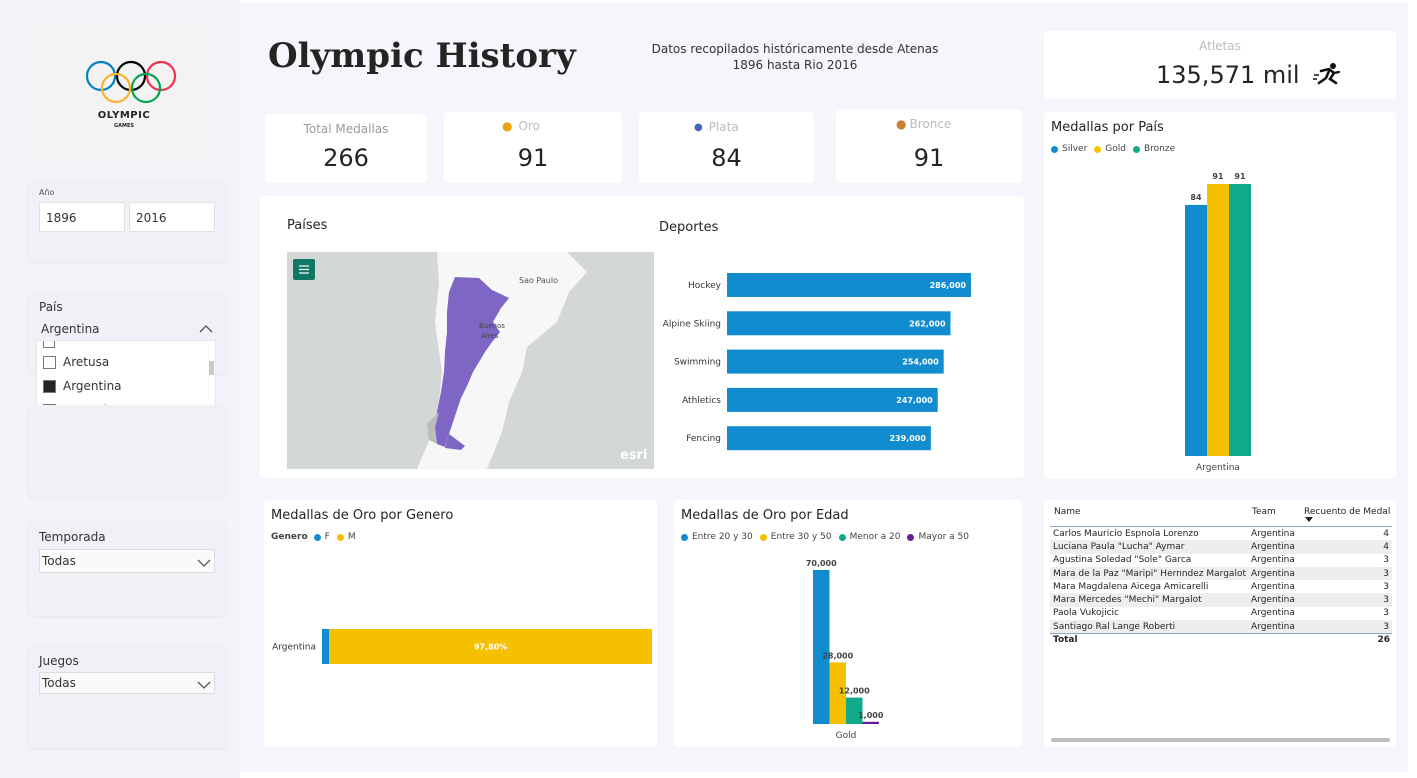  What do you see at coordinates (82, 217) in the screenshot?
I see `year-from-input: 1896` at bounding box center [82, 217].